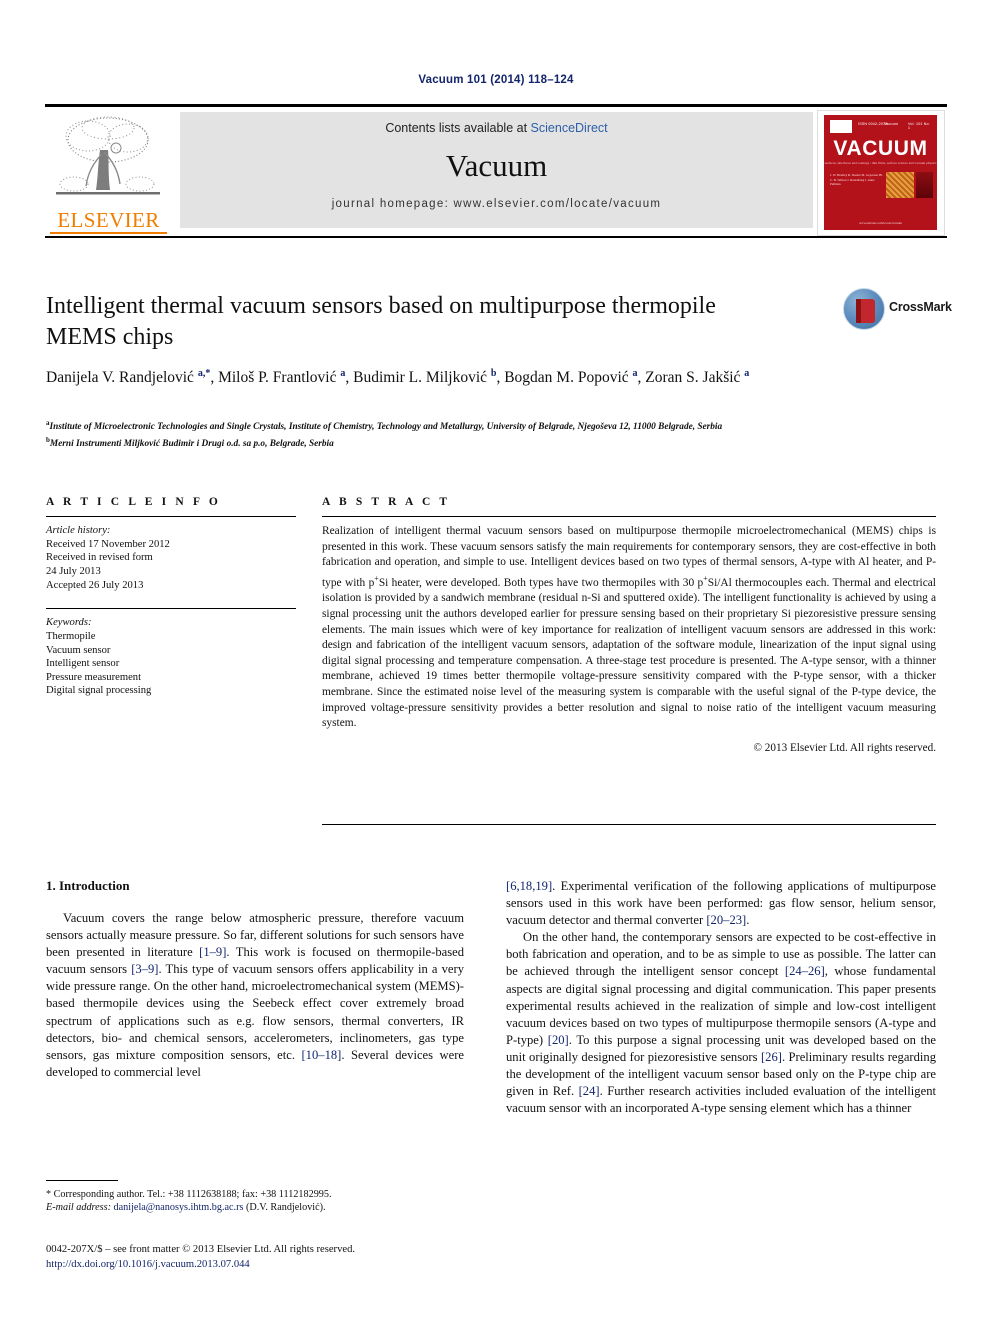  I want to click on keyword-1: Vacuum sensor, so click(78, 650).